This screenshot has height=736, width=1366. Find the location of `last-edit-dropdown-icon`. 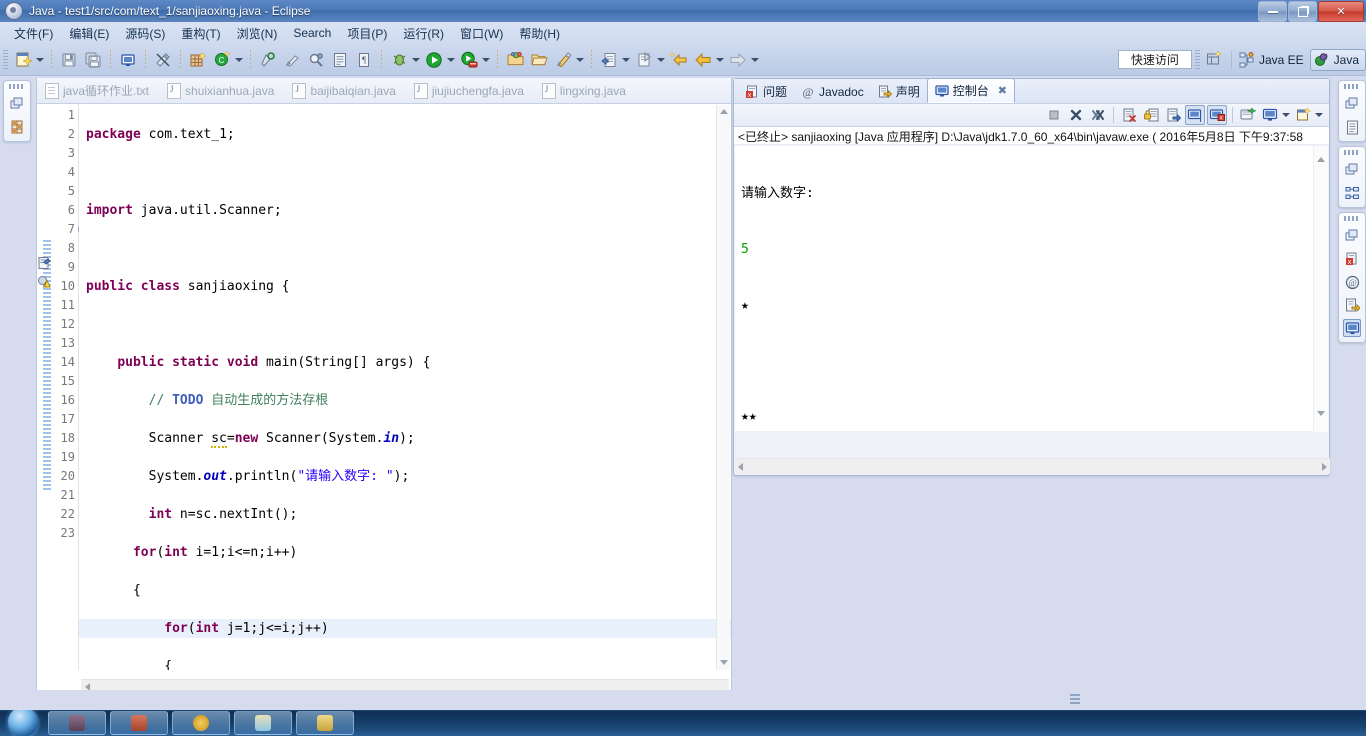

last-edit-dropdown-icon is located at coordinates (660, 60).